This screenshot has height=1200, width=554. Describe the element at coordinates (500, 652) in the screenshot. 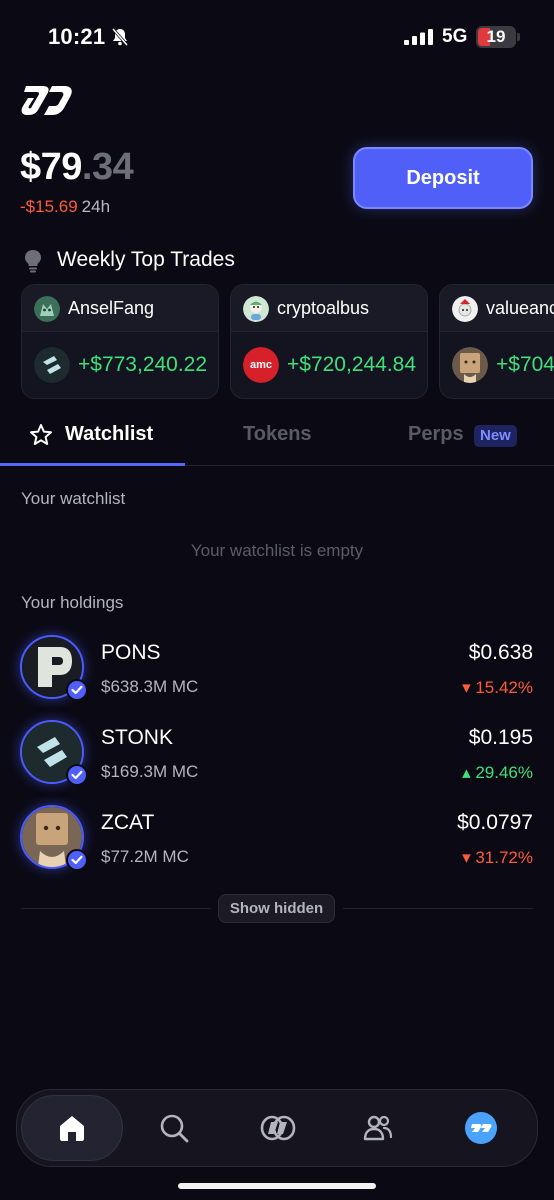

I see `holding-price: $0.638` at that location.